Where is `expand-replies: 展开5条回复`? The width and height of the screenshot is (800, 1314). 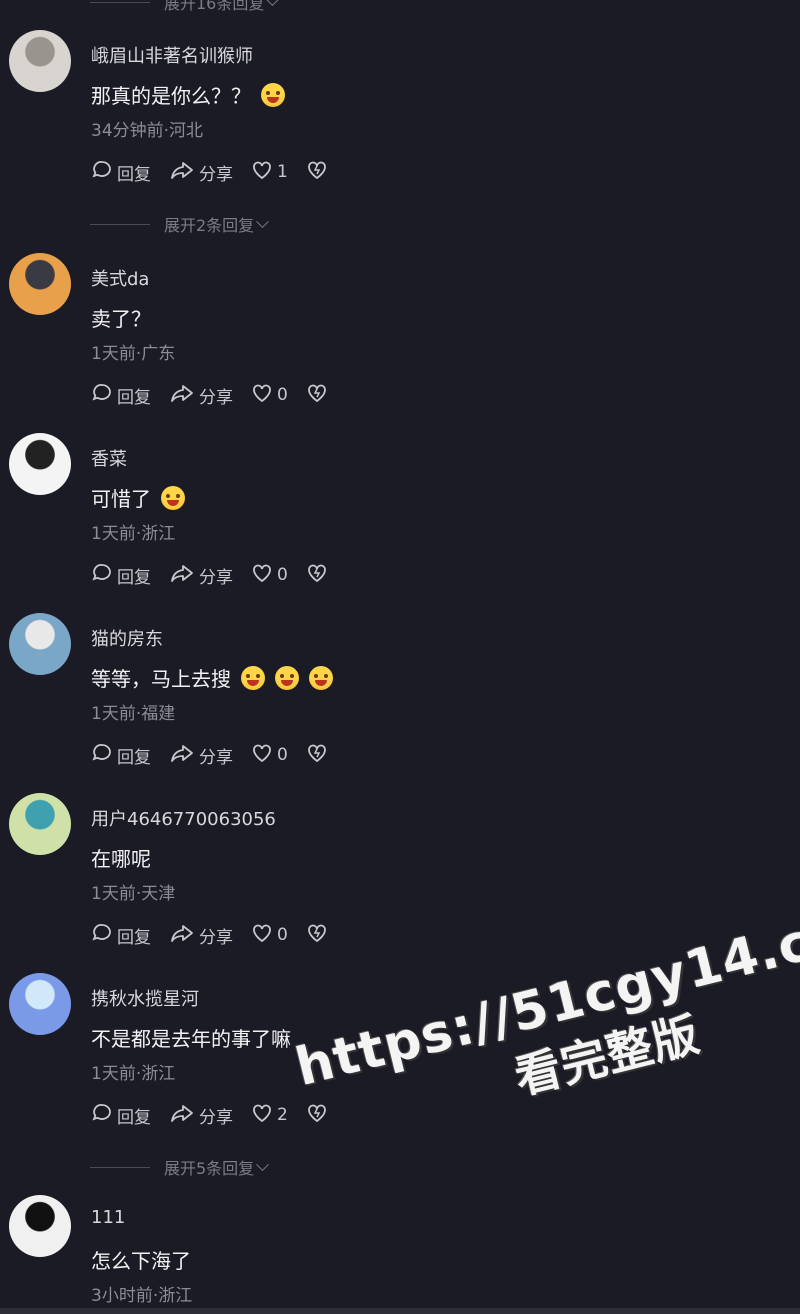
expand-replies: 展开5条回复 is located at coordinates (180, 1167).